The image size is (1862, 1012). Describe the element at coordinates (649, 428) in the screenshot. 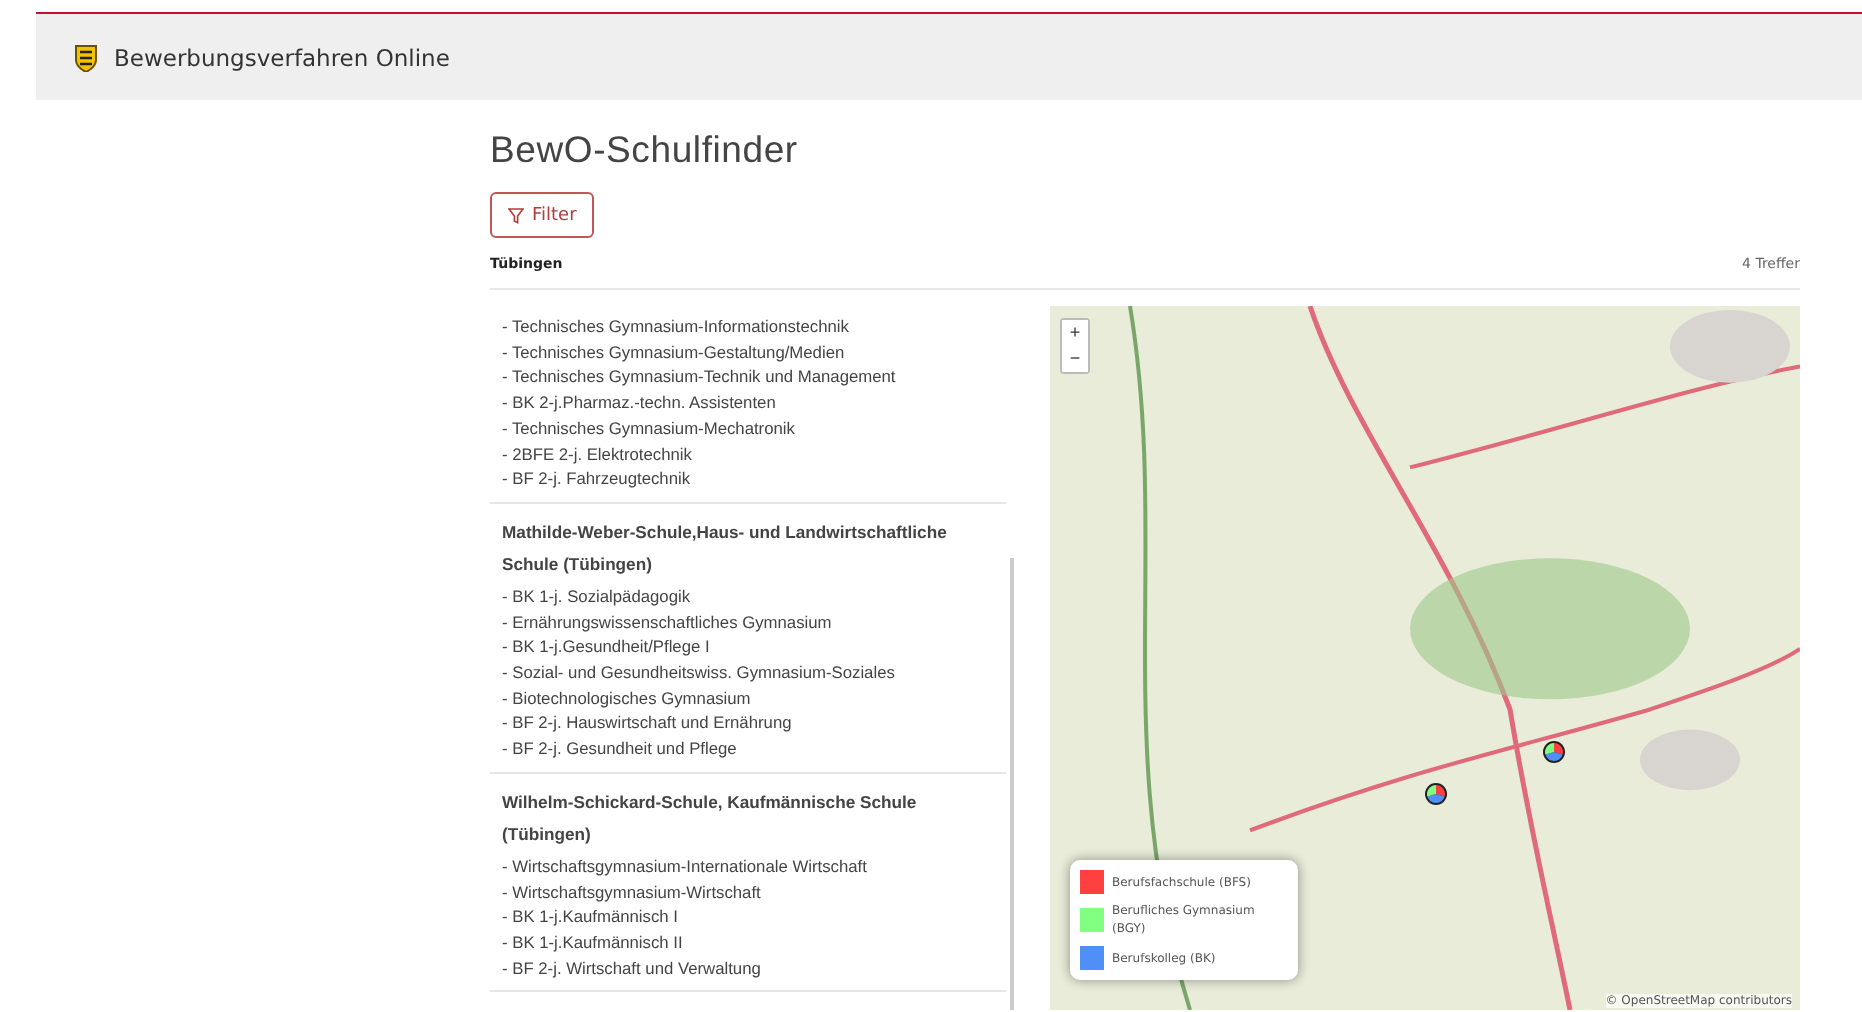

I see `program-item: - Technisches Gymnasium-Mechatronik` at that location.